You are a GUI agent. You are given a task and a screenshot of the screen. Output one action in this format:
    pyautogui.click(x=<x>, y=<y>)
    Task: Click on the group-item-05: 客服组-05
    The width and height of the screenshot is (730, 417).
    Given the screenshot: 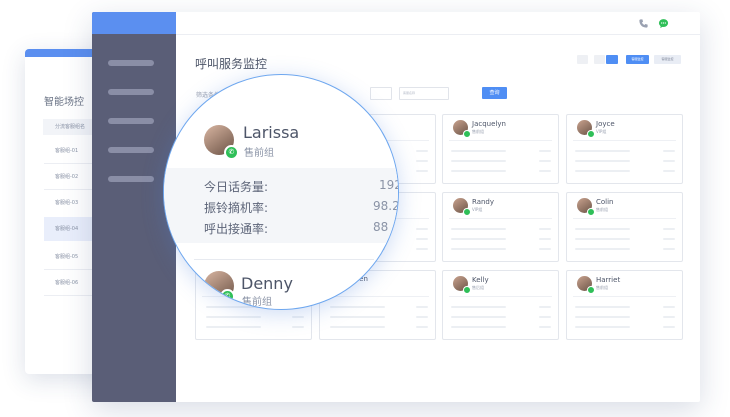 What is the action you would take?
    pyautogui.click(x=66, y=256)
    